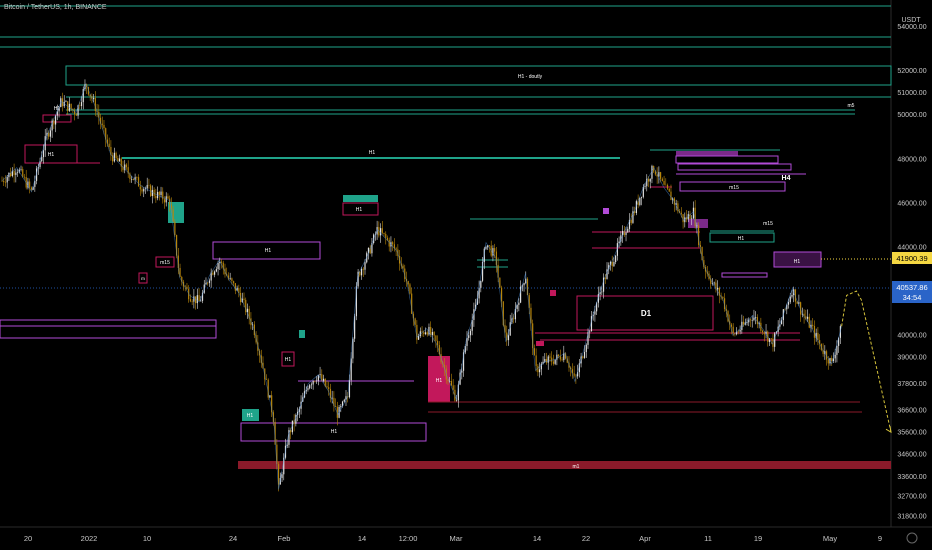 This screenshot has height=550, width=932. What do you see at coordinates (564, 465) in the screenshot?
I see `zone-m1` at bounding box center [564, 465].